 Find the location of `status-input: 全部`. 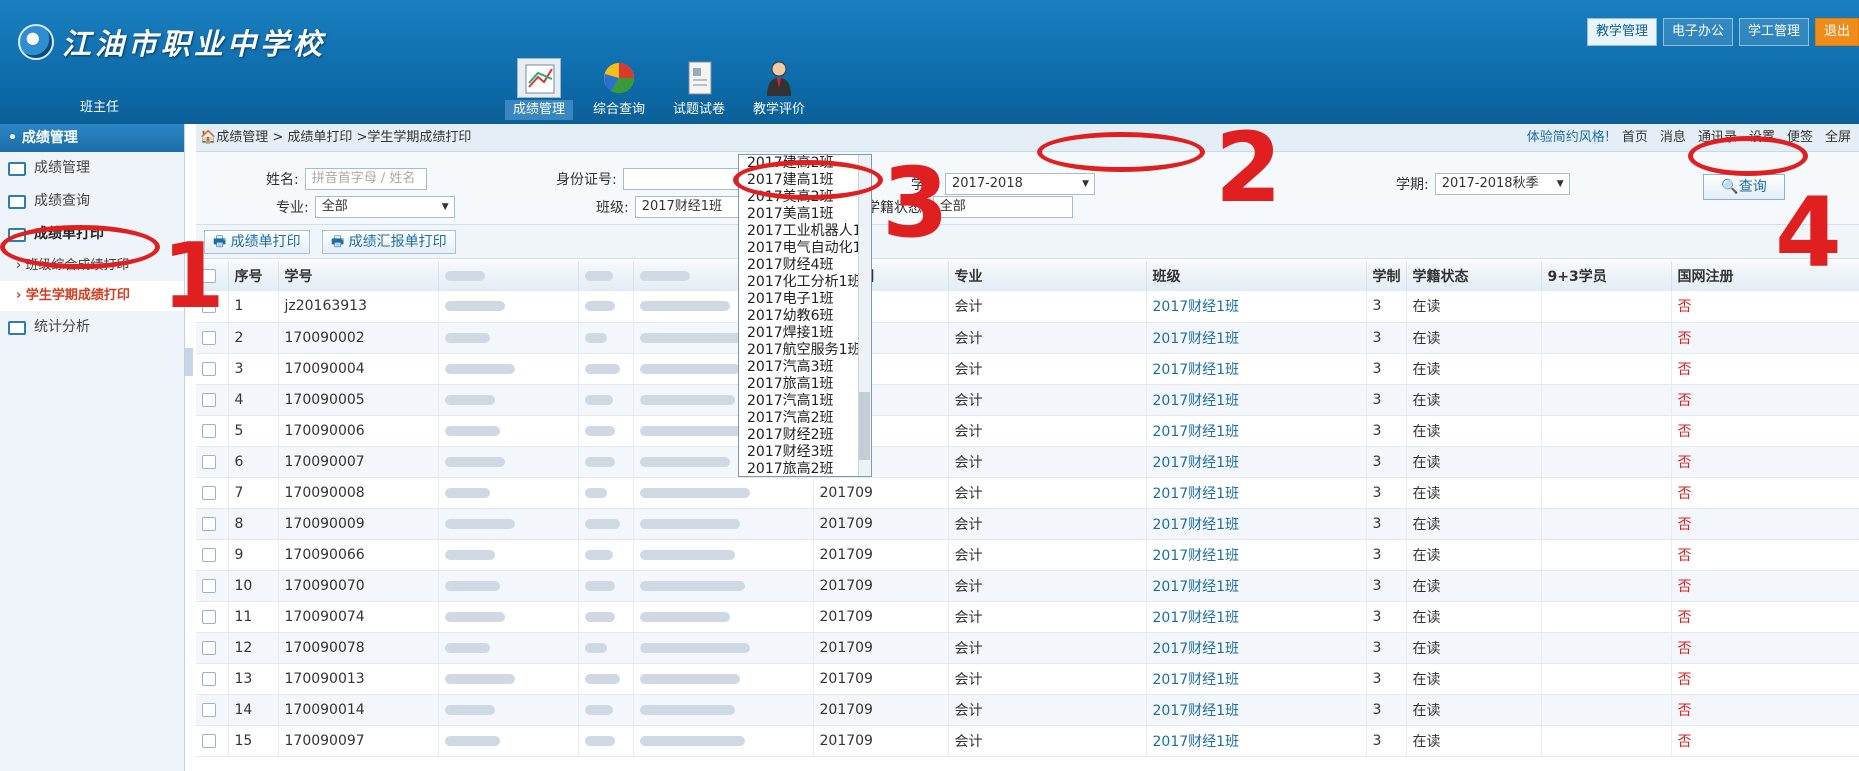

status-input: 全部 is located at coordinates (1002, 207).